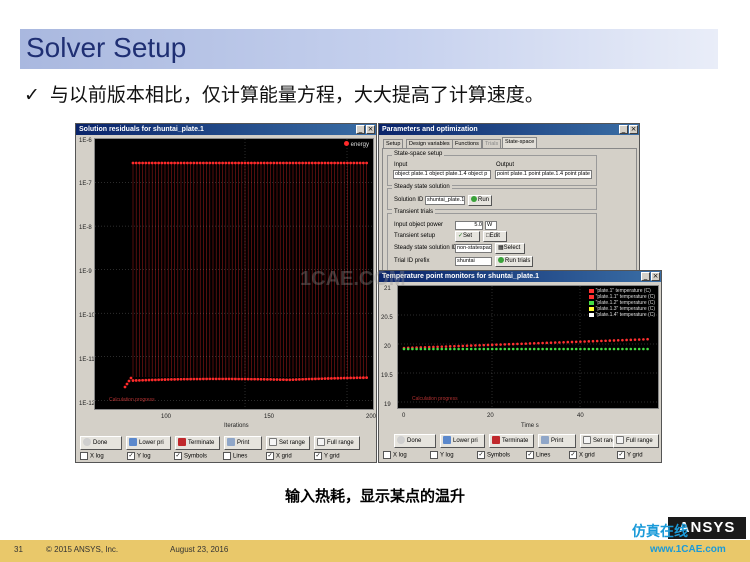 The width and height of the screenshot is (750, 562). Describe the element at coordinates (435, 399) in the screenshot. I see `temperature-plot-note: Calculation progress` at that location.